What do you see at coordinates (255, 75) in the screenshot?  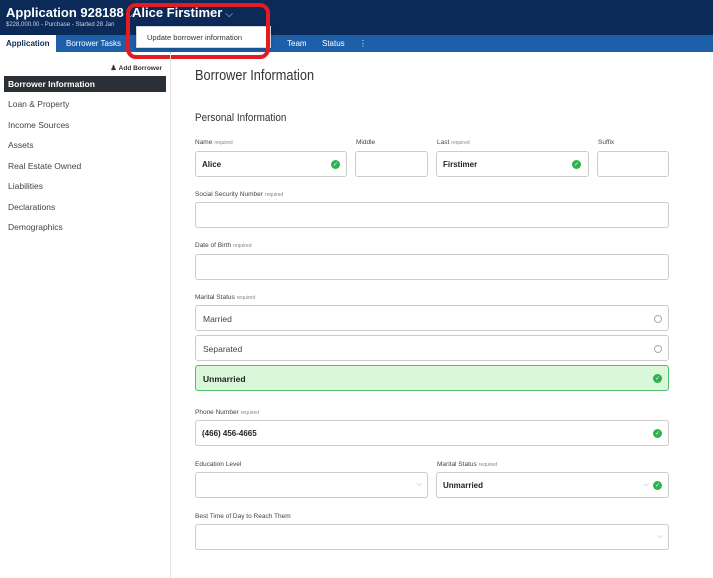 I see `page-title: Borrower Information` at bounding box center [255, 75].